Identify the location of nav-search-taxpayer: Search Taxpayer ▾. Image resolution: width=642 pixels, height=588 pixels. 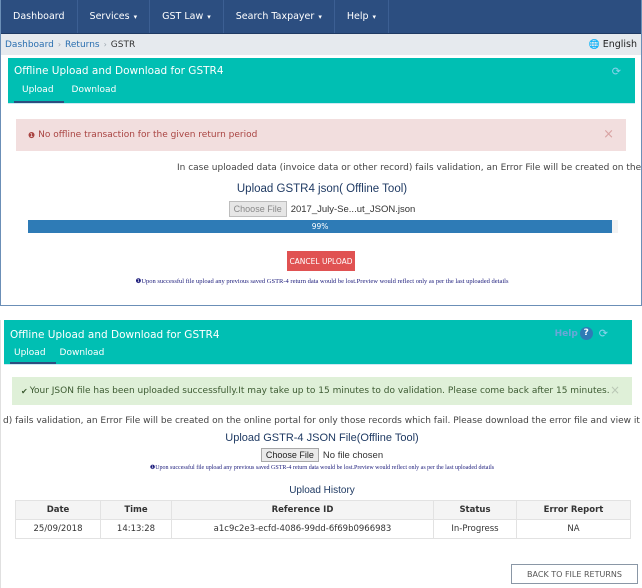
(279, 16).